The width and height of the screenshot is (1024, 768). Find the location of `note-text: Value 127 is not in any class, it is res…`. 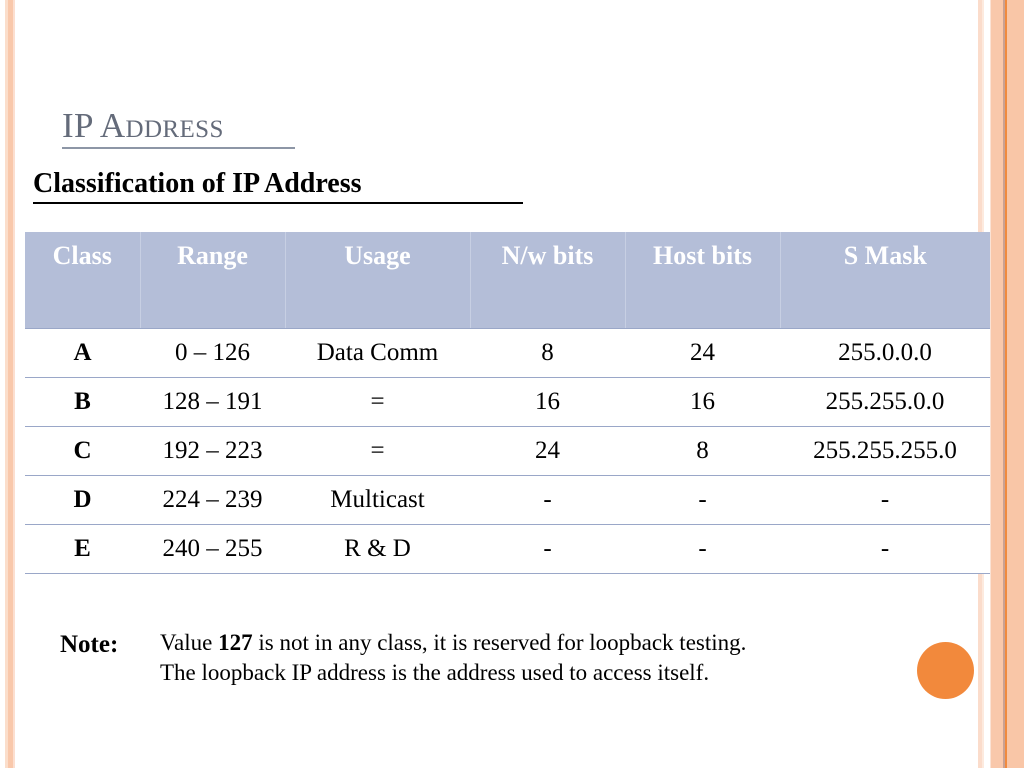

note-text: Value 127 is not in any class, it is res… is located at coordinates (453, 658).